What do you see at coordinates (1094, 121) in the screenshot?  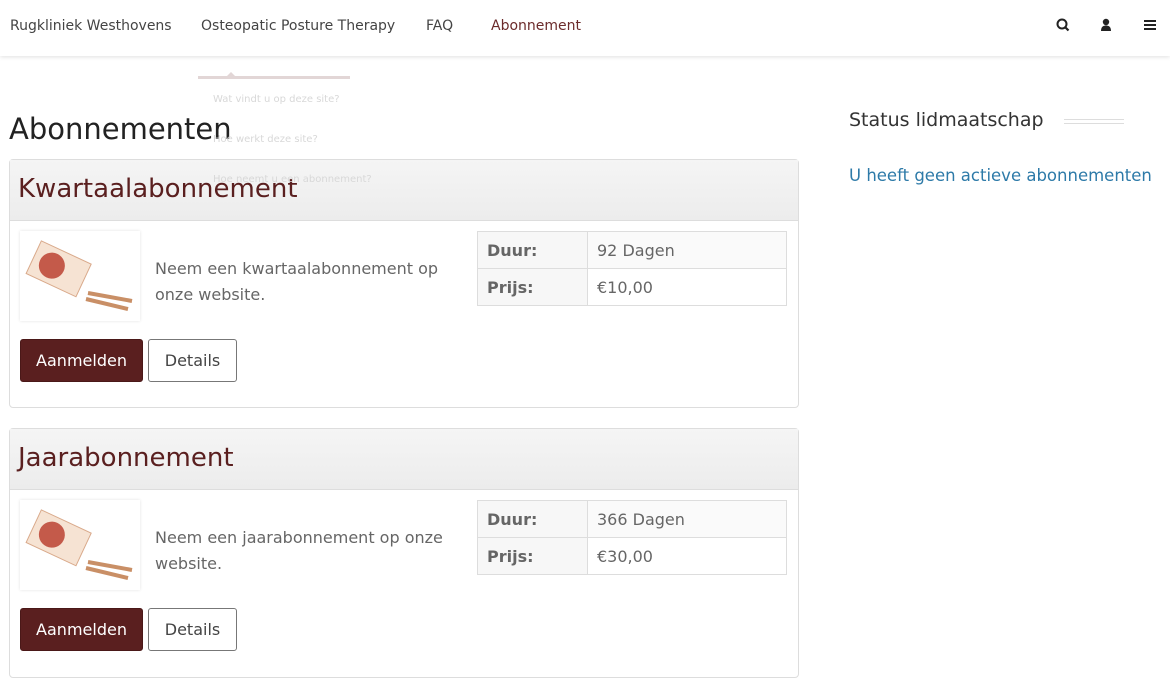 I see `sidebar-title-divider` at bounding box center [1094, 121].